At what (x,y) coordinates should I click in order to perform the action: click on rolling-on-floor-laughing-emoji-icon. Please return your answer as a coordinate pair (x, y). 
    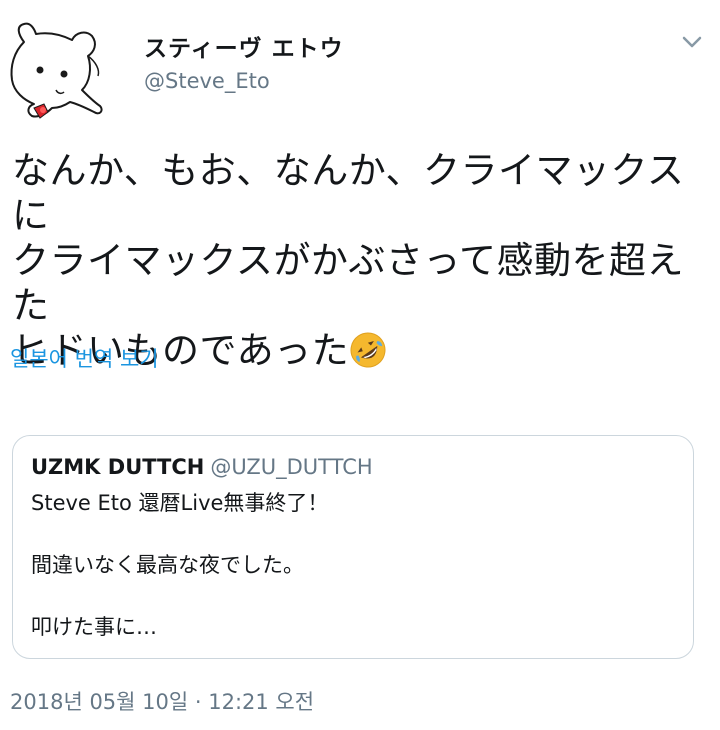
    Looking at the image, I should click on (368, 350).